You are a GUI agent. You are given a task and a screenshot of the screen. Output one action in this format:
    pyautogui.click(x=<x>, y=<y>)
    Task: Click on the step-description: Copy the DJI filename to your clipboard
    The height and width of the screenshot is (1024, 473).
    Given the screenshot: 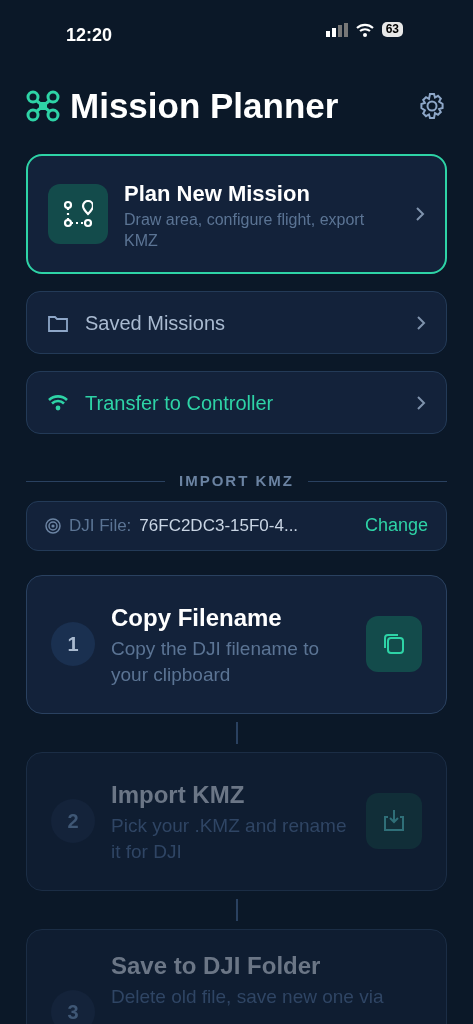 What is the action you would take?
    pyautogui.click(x=216, y=662)
    